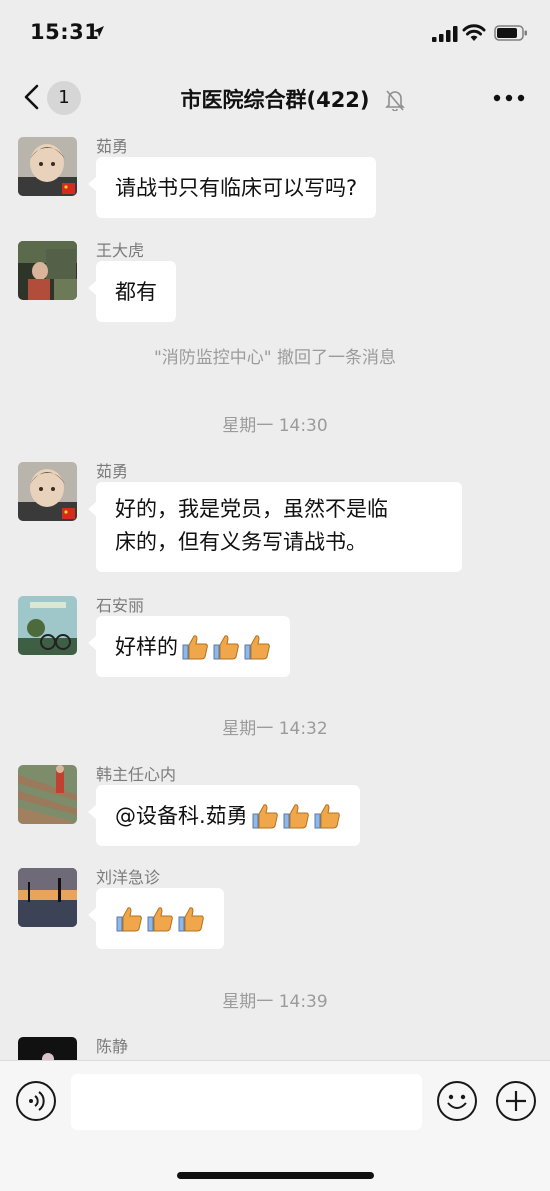 The width and height of the screenshot is (550, 1191). What do you see at coordinates (275, 1002) in the screenshot?
I see `timestamp: 星期一 14:39` at bounding box center [275, 1002].